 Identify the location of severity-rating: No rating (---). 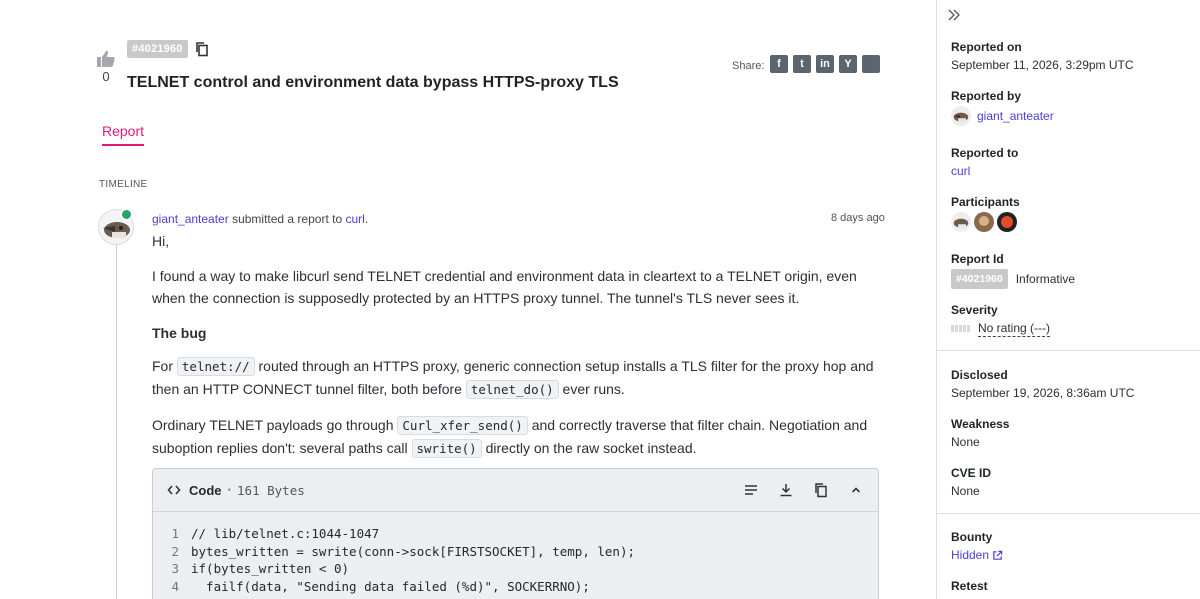
(1014, 328).